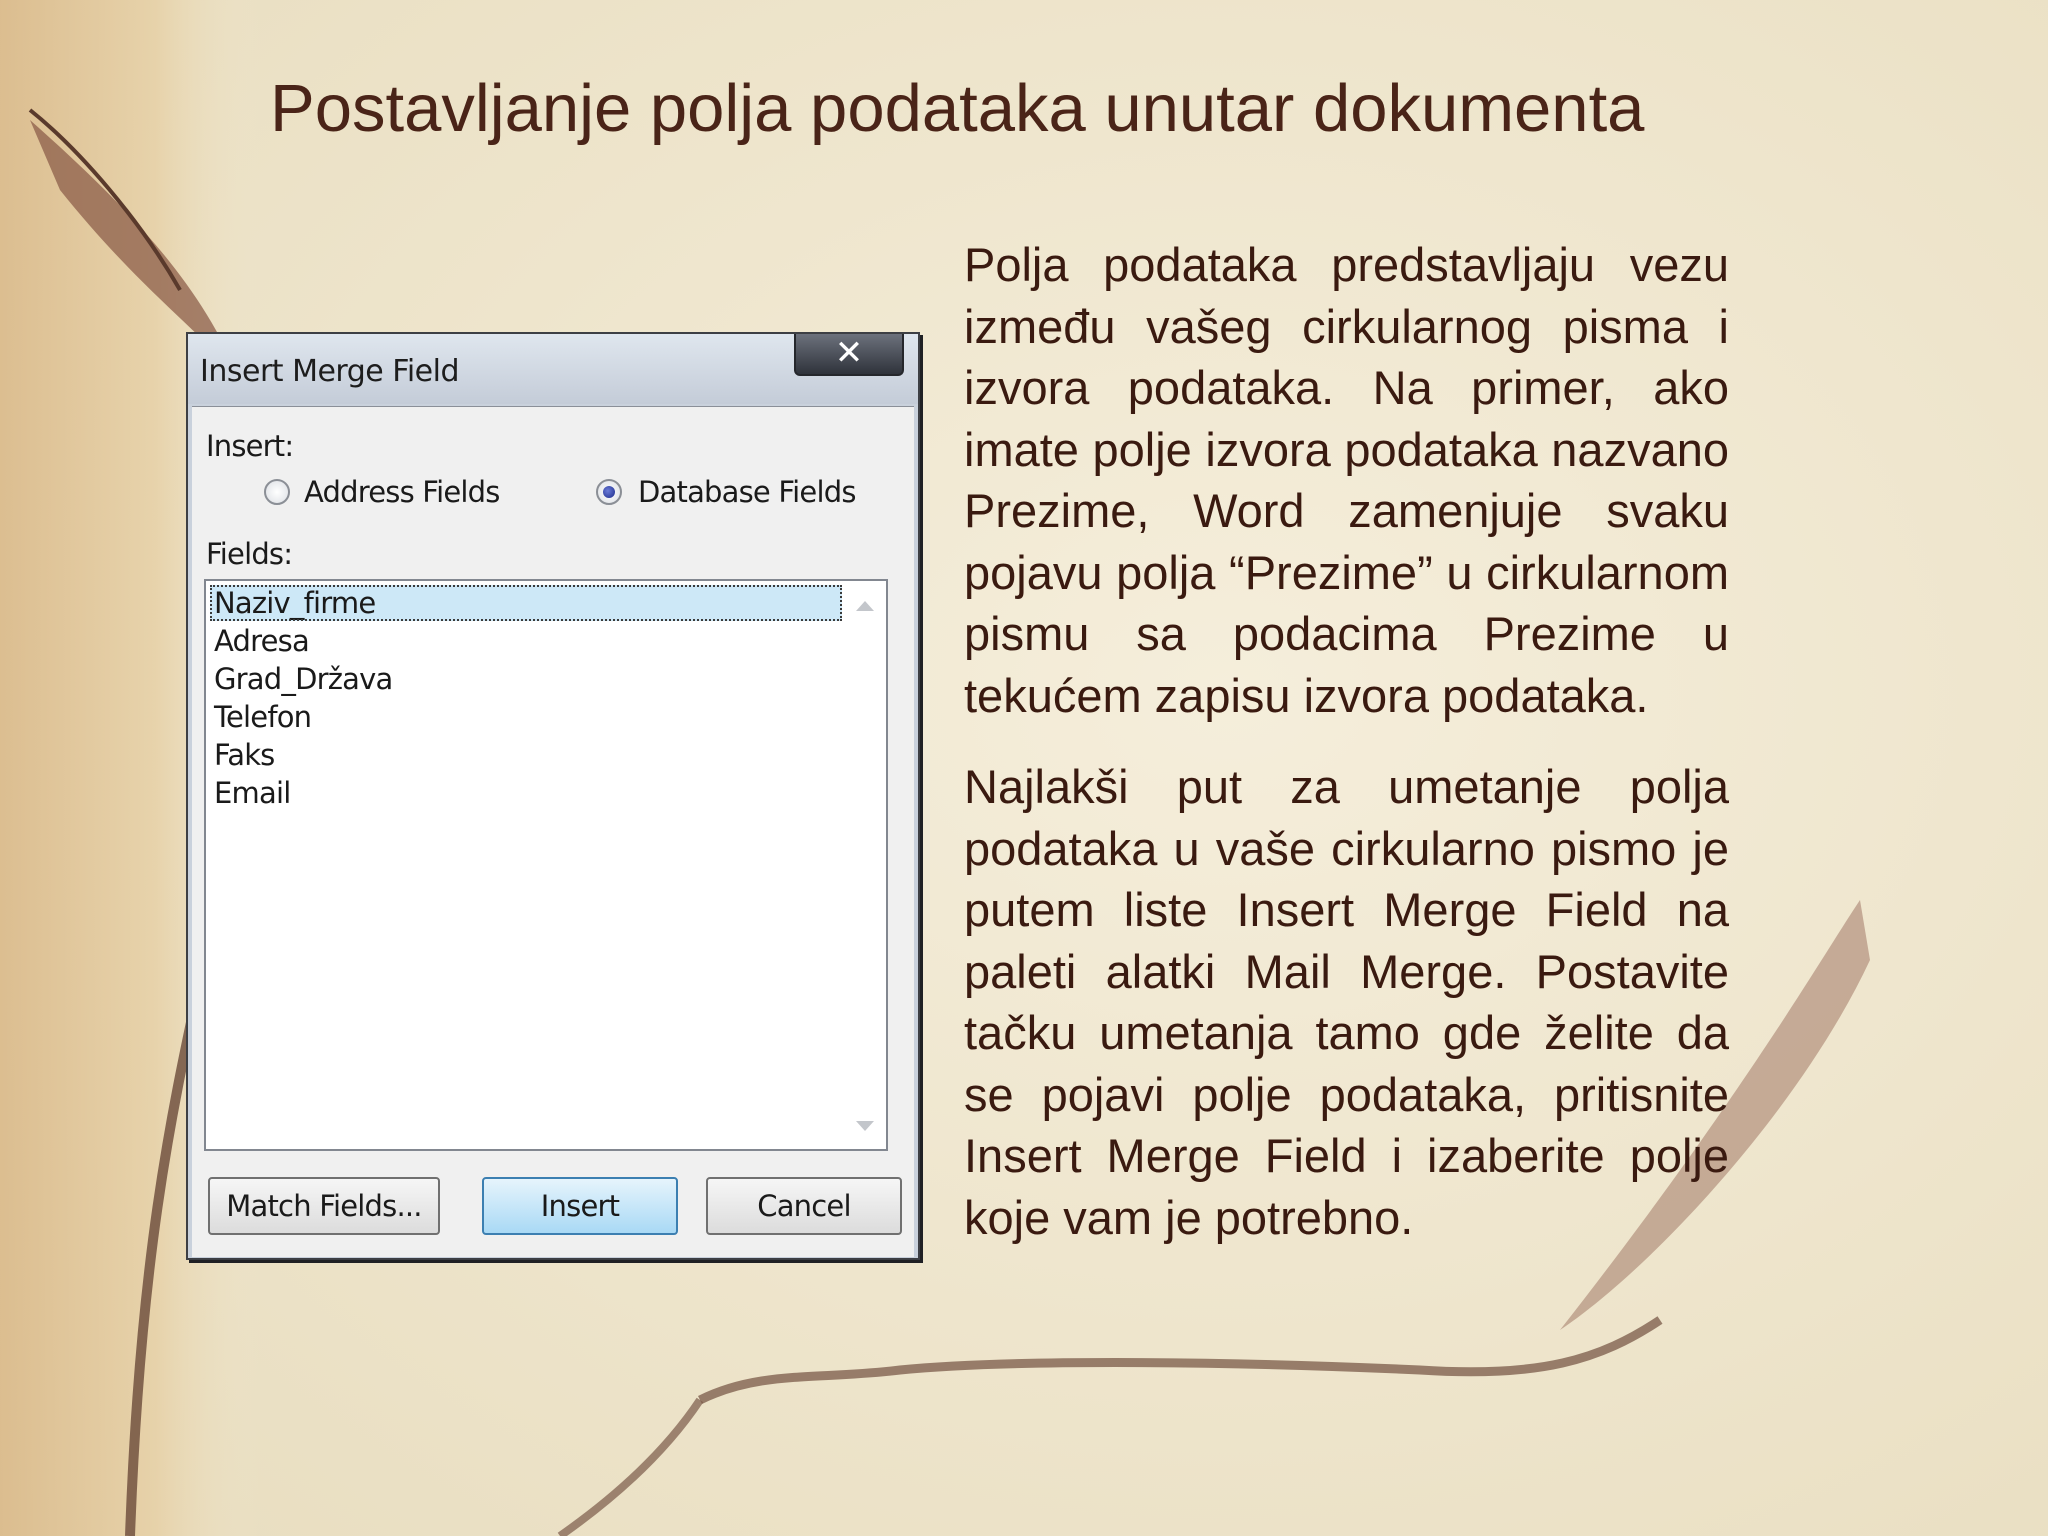  What do you see at coordinates (553, 369) in the screenshot?
I see `dialog-titlebar: Insert Merge Field ✕` at bounding box center [553, 369].